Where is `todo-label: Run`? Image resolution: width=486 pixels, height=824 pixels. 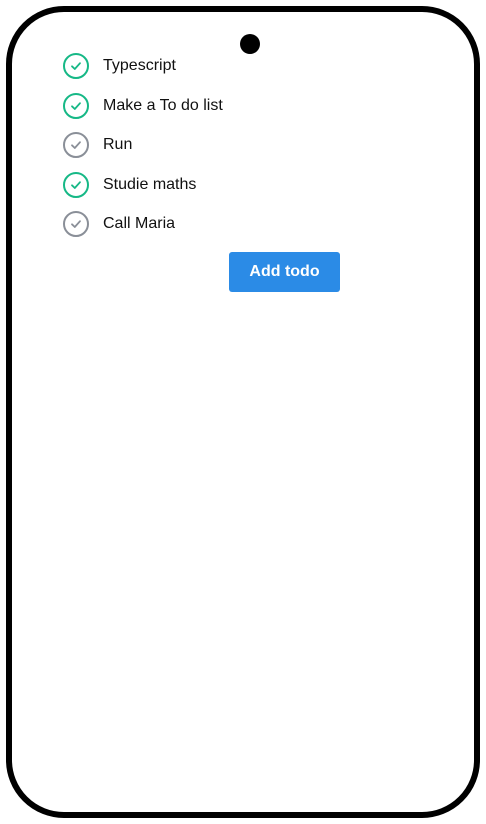
todo-label: Run is located at coordinates (118, 144).